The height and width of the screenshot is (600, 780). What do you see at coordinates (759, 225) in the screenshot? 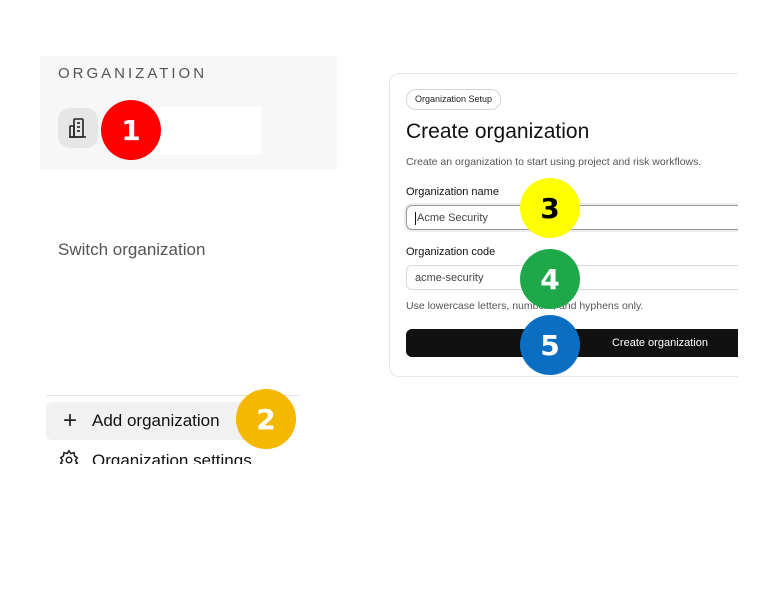
I see `viewport-clip` at bounding box center [759, 225].